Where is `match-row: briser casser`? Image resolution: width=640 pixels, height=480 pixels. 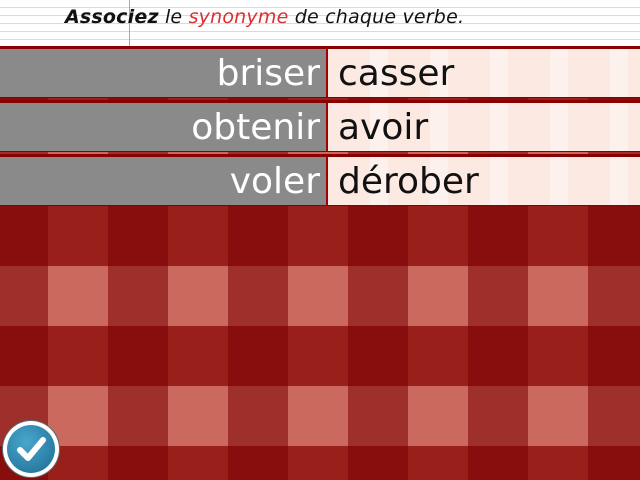 match-row: briser casser is located at coordinates (320, 72).